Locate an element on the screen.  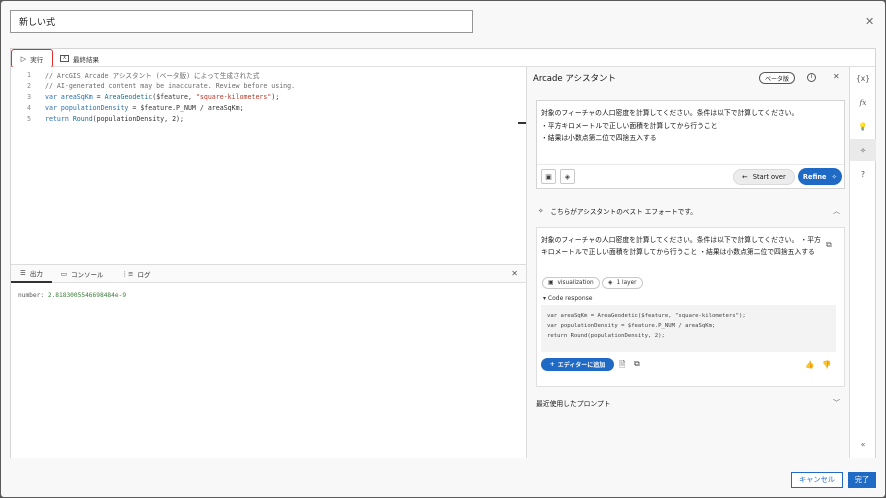
copy-icon: ⧉ is located at coordinates (829, 245).